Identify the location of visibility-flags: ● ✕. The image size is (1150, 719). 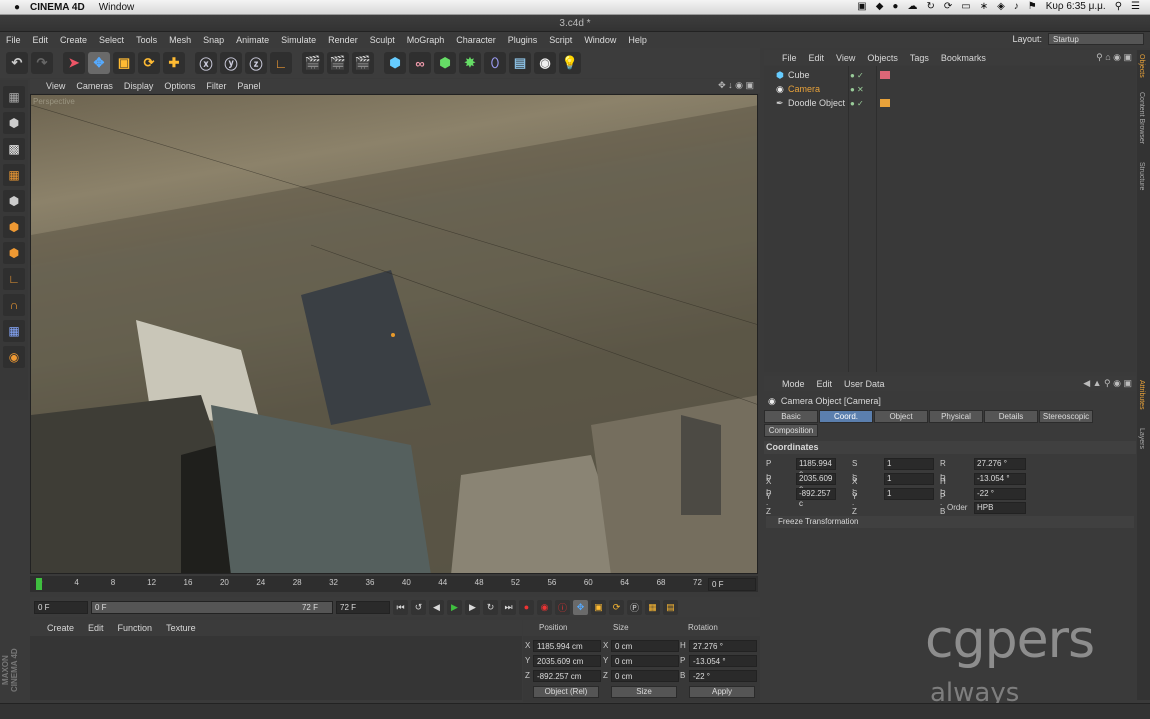
(857, 89).